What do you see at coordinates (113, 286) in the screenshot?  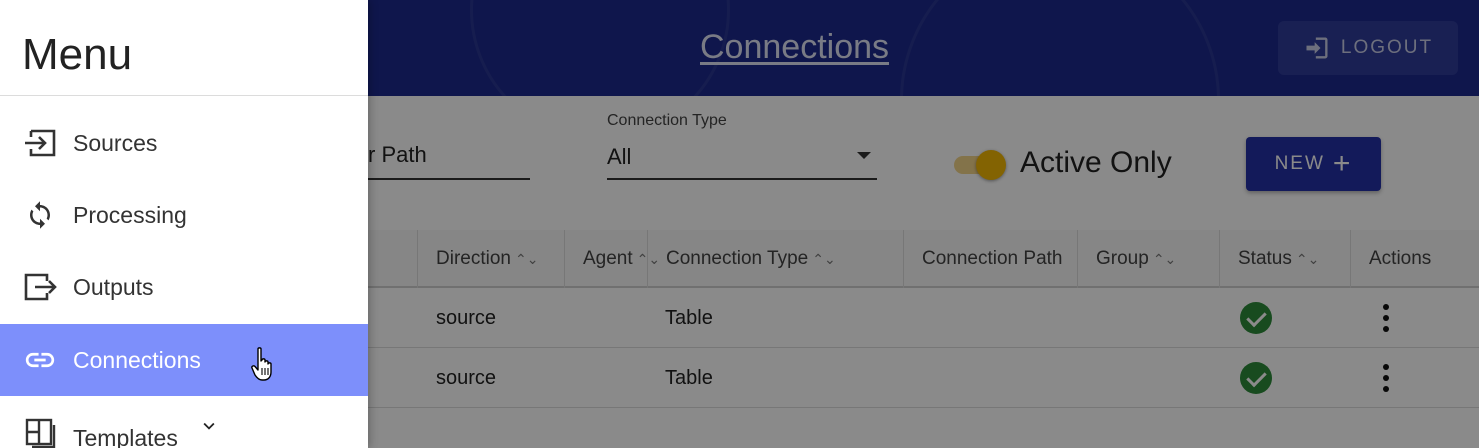 I see `nav-item-label: Outputs` at bounding box center [113, 286].